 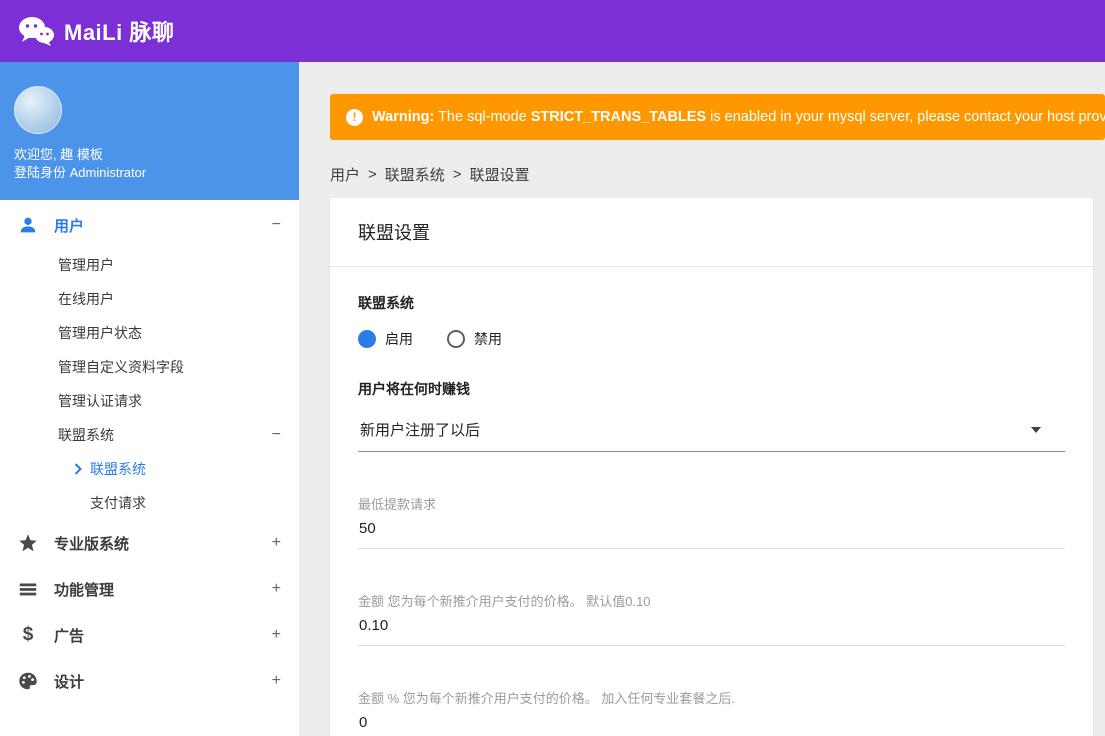 What do you see at coordinates (149, 635) in the screenshot?
I see `sidebar-item-ads: $ 广告 +` at bounding box center [149, 635].